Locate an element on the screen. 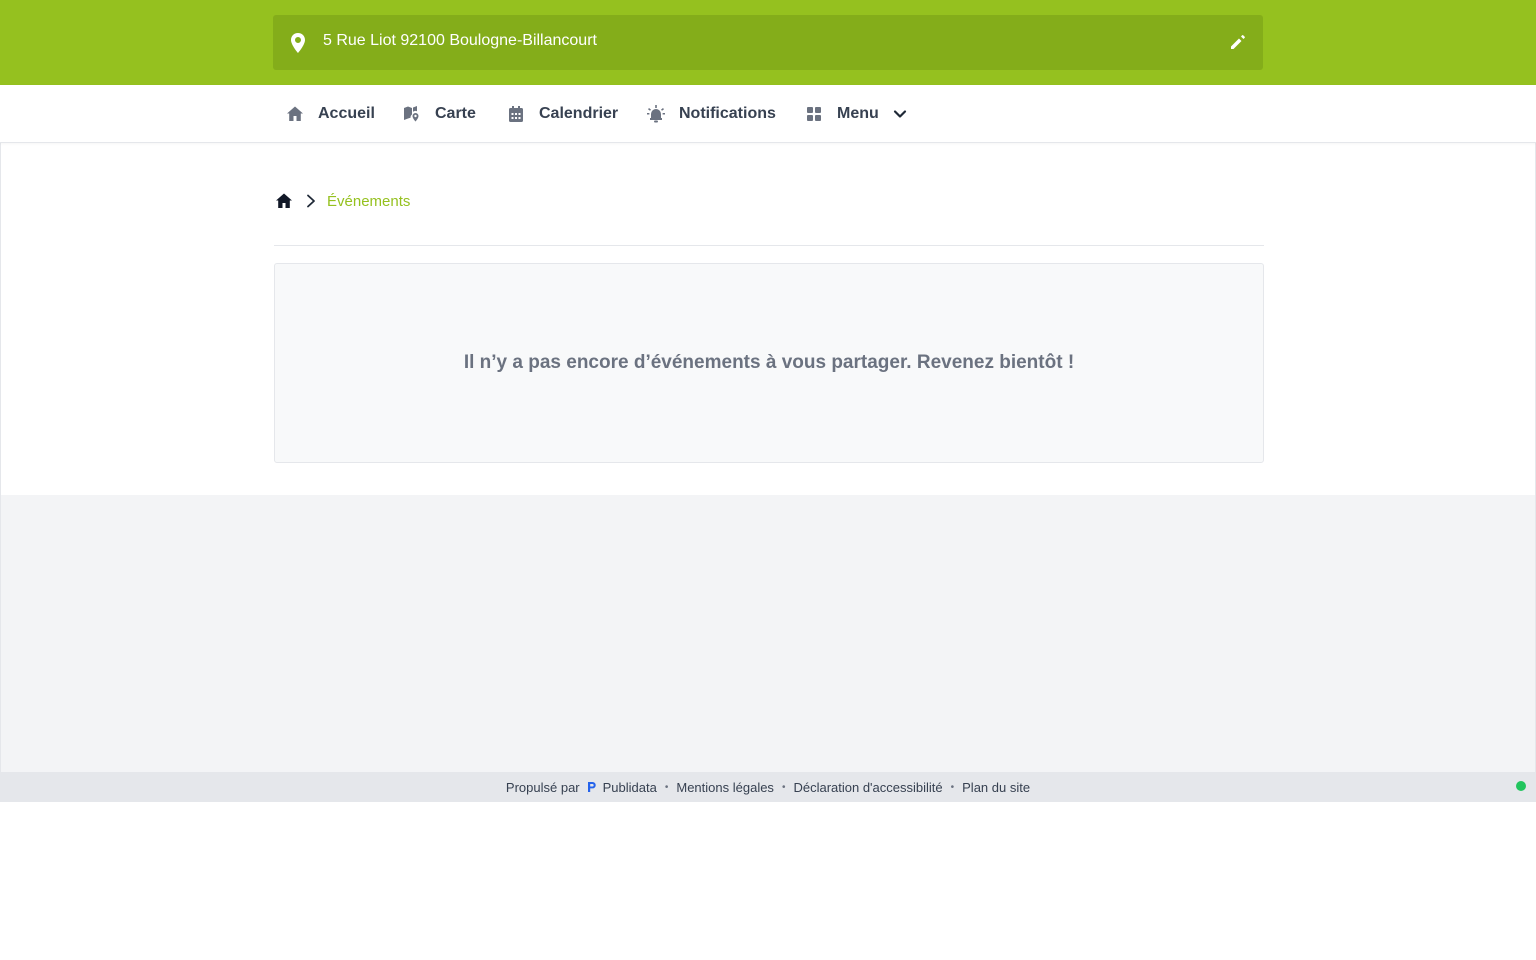 The width and height of the screenshot is (1536, 960). nav-item-label: Menu is located at coordinates (858, 113).